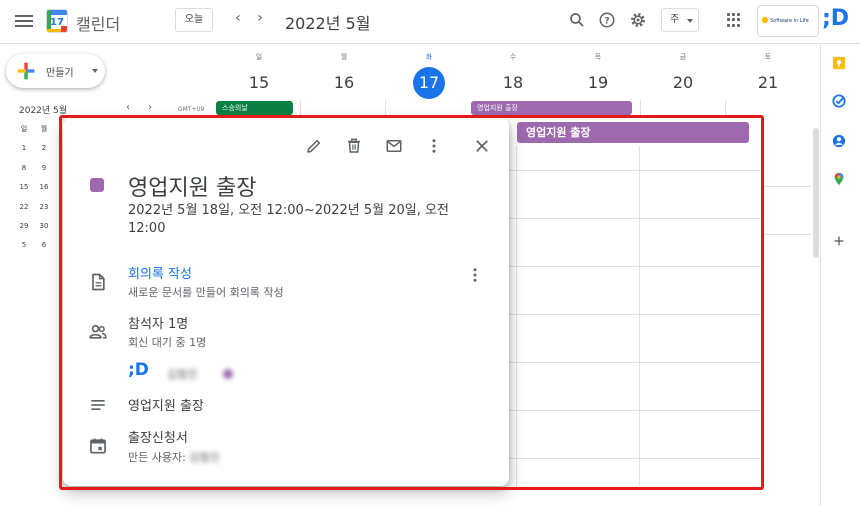 The height and width of the screenshot is (506, 860). What do you see at coordinates (835, 18) in the screenshot?
I see `brand-logo: ;D` at bounding box center [835, 18].